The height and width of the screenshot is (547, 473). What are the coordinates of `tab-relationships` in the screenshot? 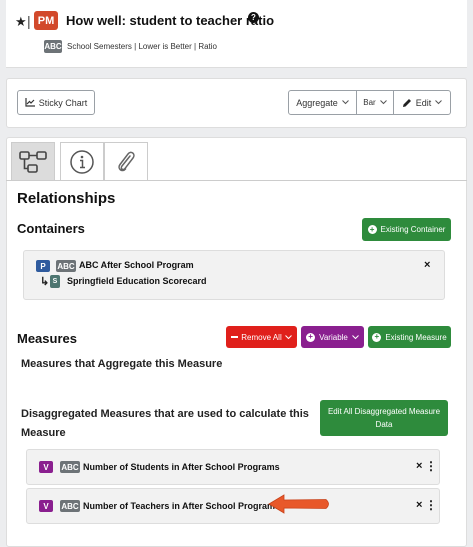 It's located at (33, 161).